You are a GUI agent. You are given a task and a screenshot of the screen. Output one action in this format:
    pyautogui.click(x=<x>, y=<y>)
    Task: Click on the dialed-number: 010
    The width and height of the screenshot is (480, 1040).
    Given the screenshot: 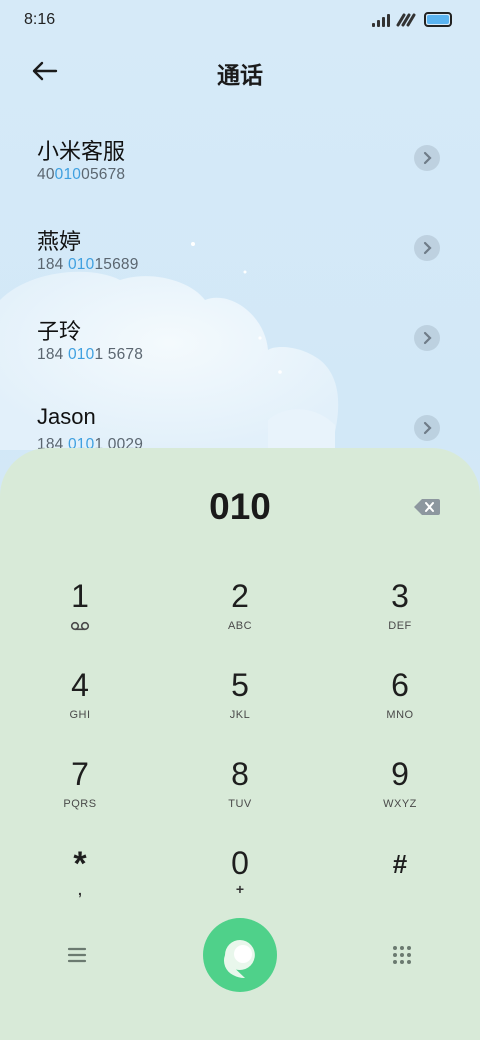 What is the action you would take?
    pyautogui.click(x=240, y=507)
    